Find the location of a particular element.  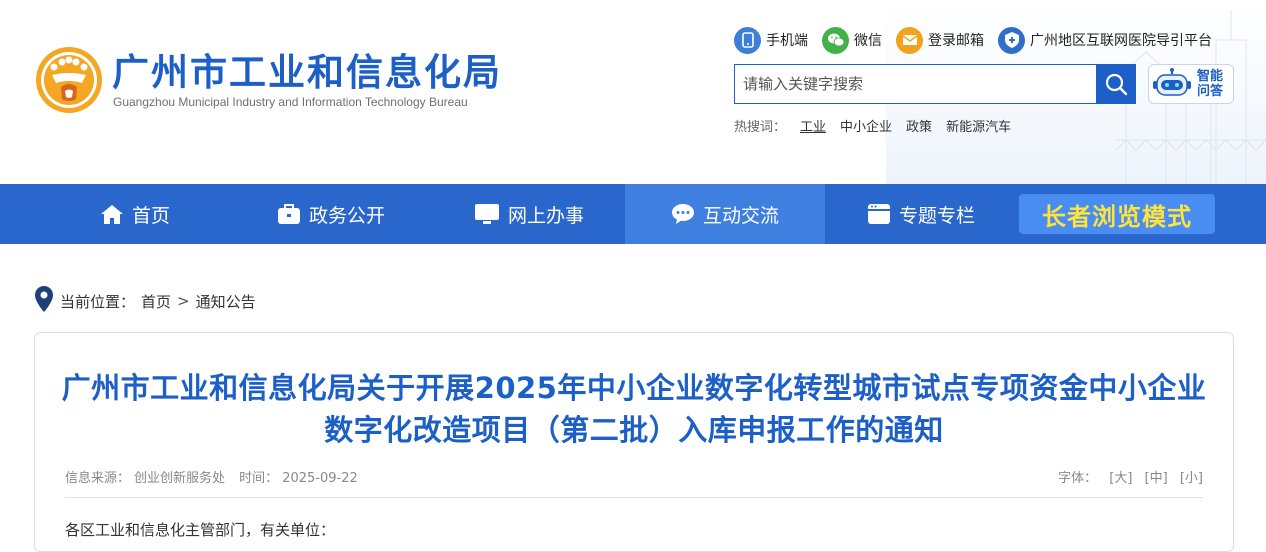

chat-icon is located at coordinates (683, 214).